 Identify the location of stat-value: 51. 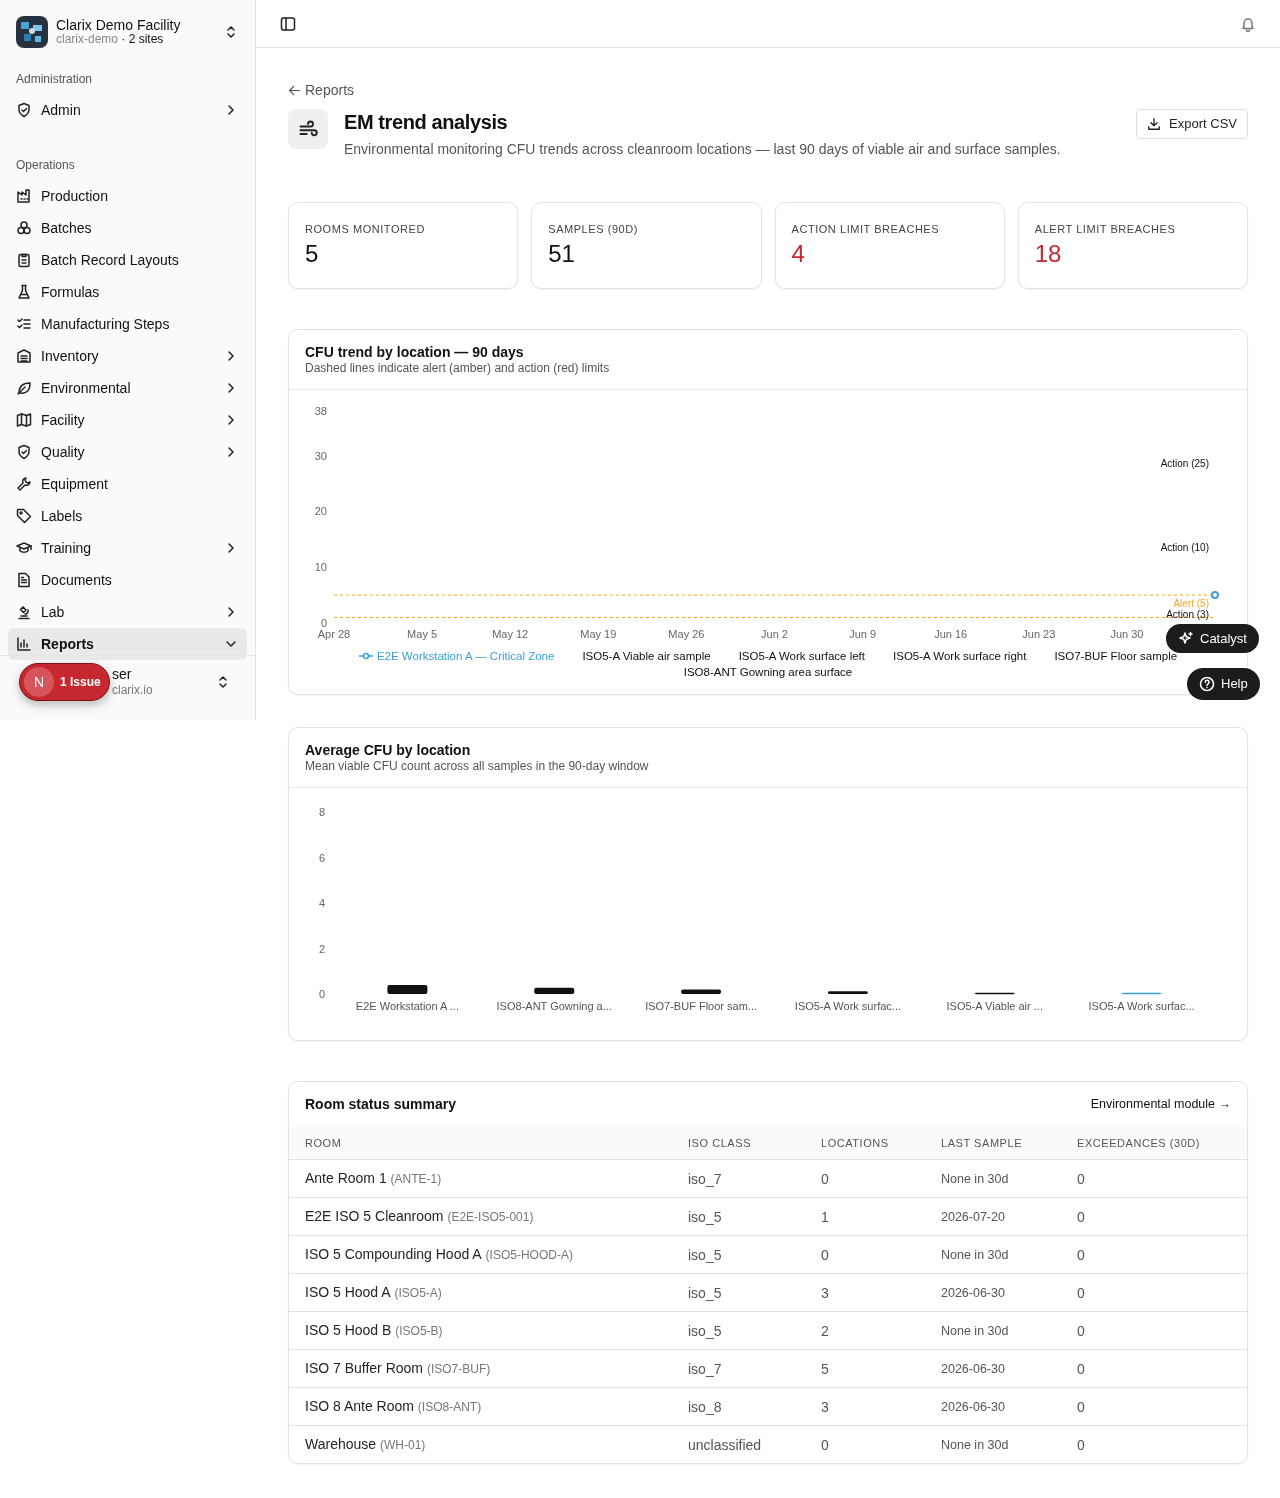
(562, 254).